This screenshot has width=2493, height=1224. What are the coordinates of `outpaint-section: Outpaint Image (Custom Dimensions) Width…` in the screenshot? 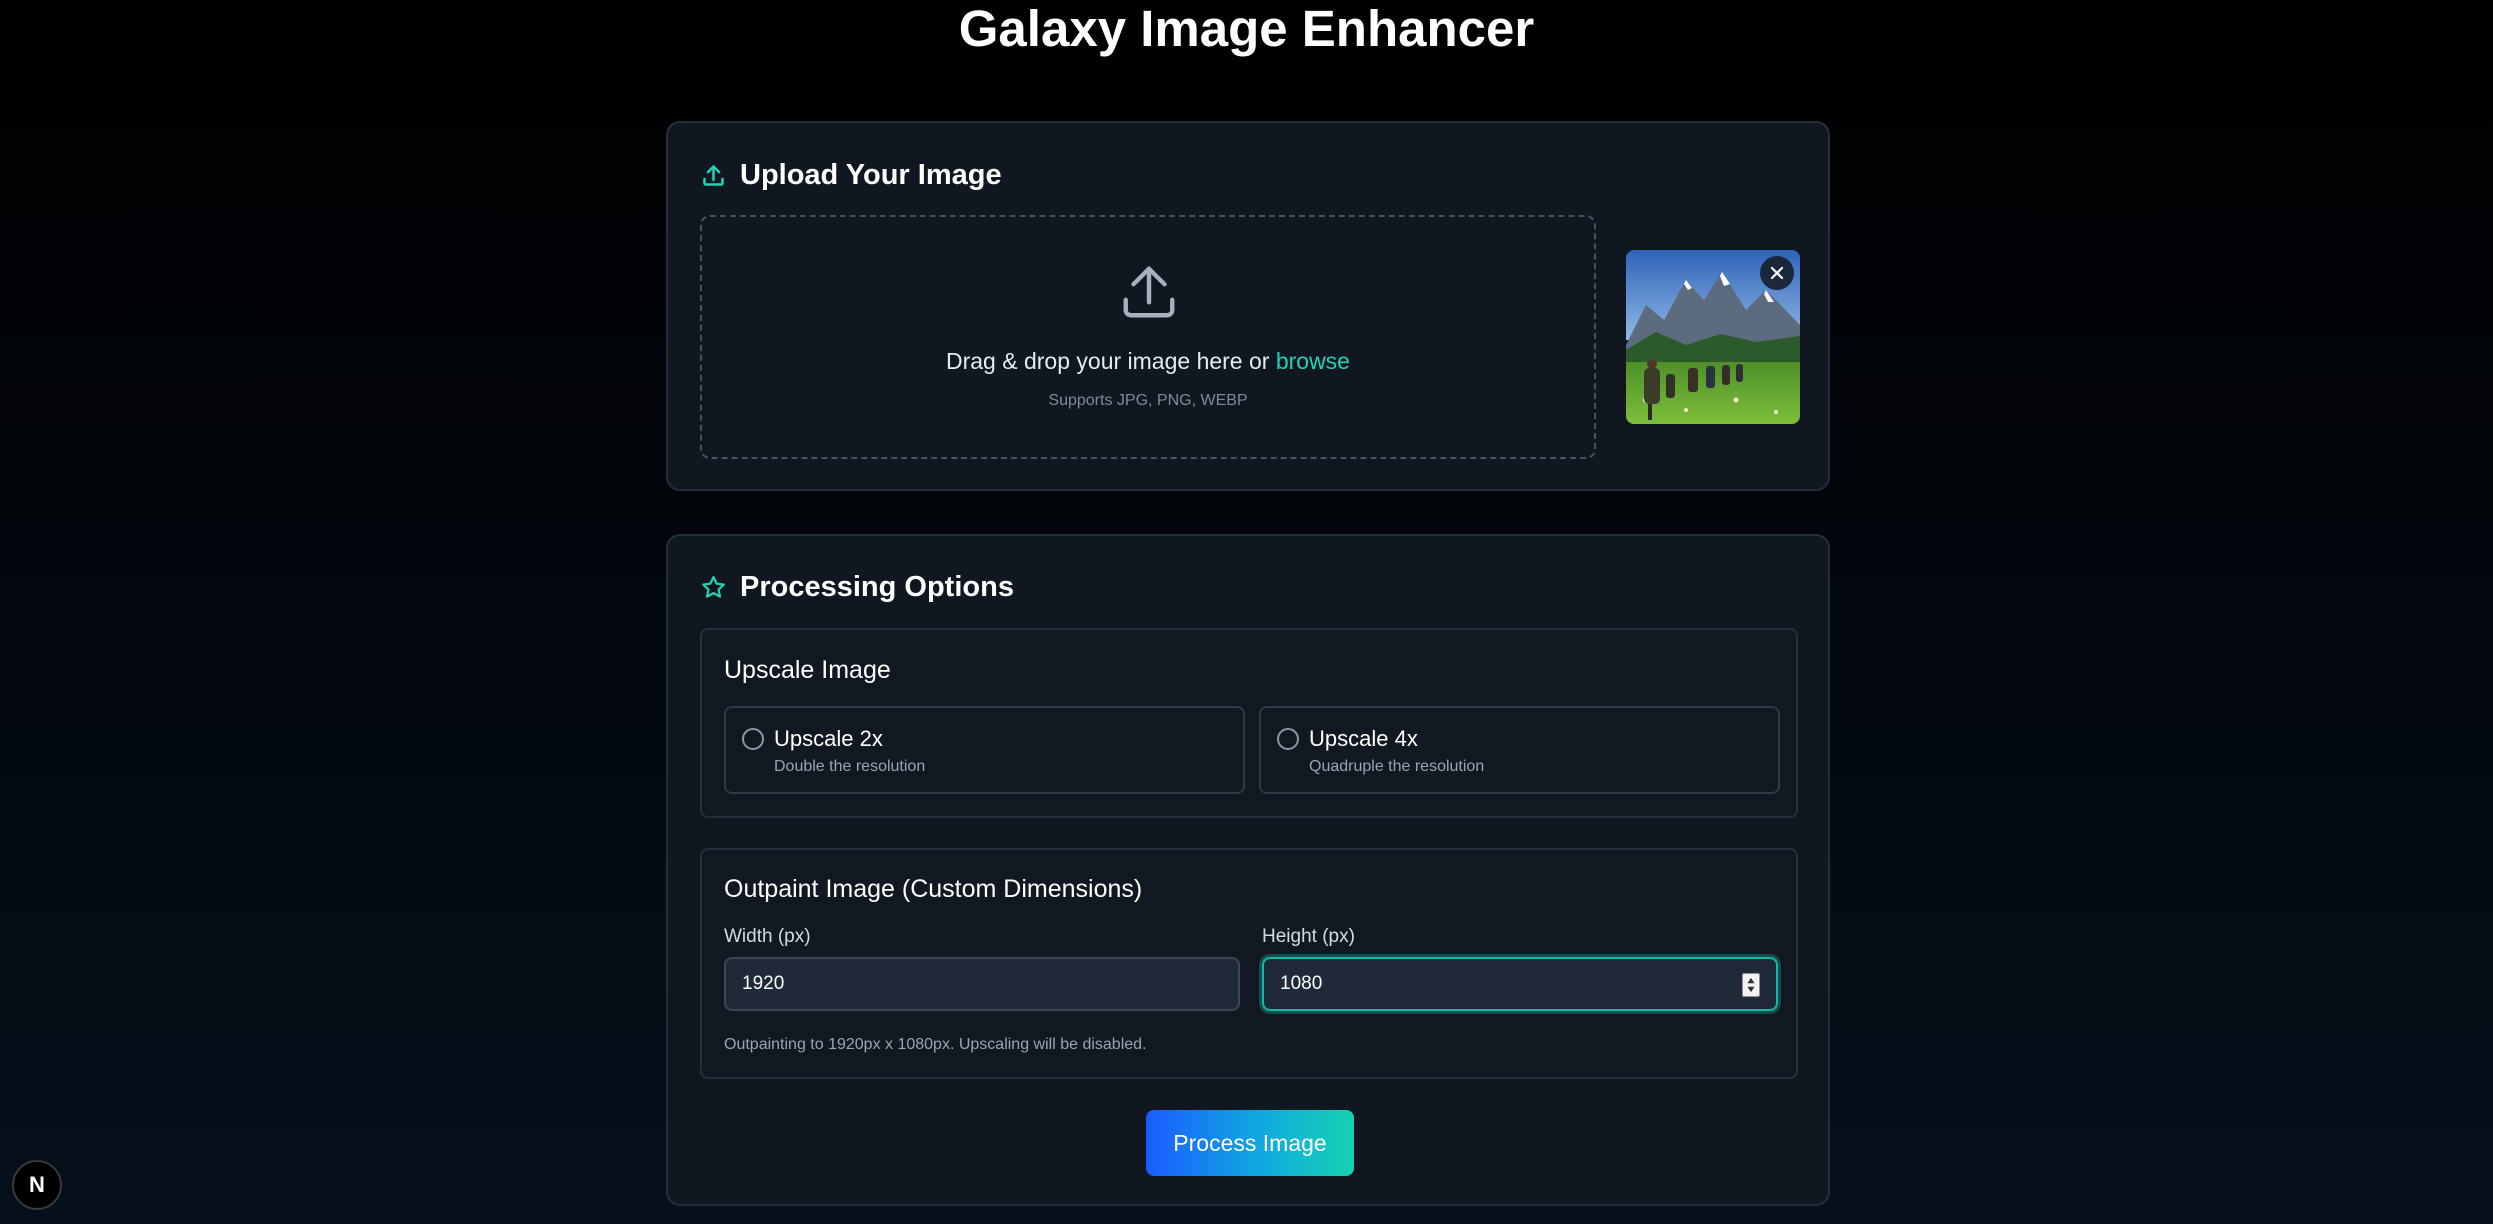 It's located at (1249, 963).